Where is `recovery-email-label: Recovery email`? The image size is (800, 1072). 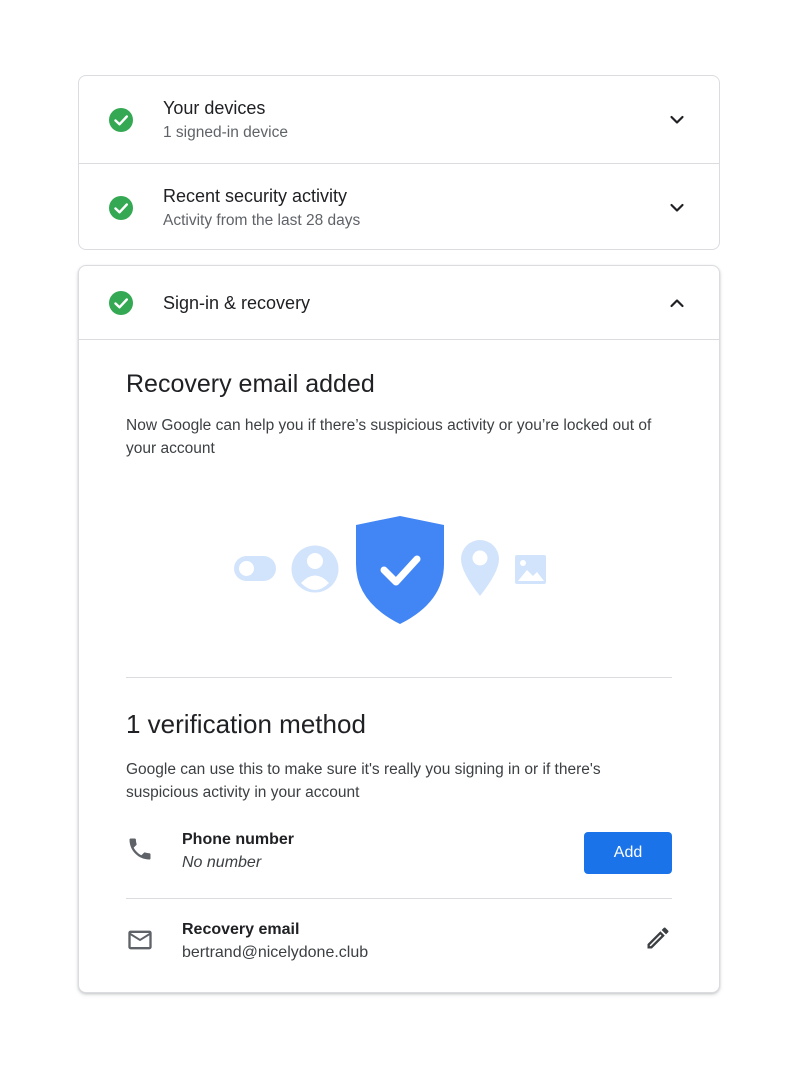 recovery-email-label: Recovery email is located at coordinates (241, 929).